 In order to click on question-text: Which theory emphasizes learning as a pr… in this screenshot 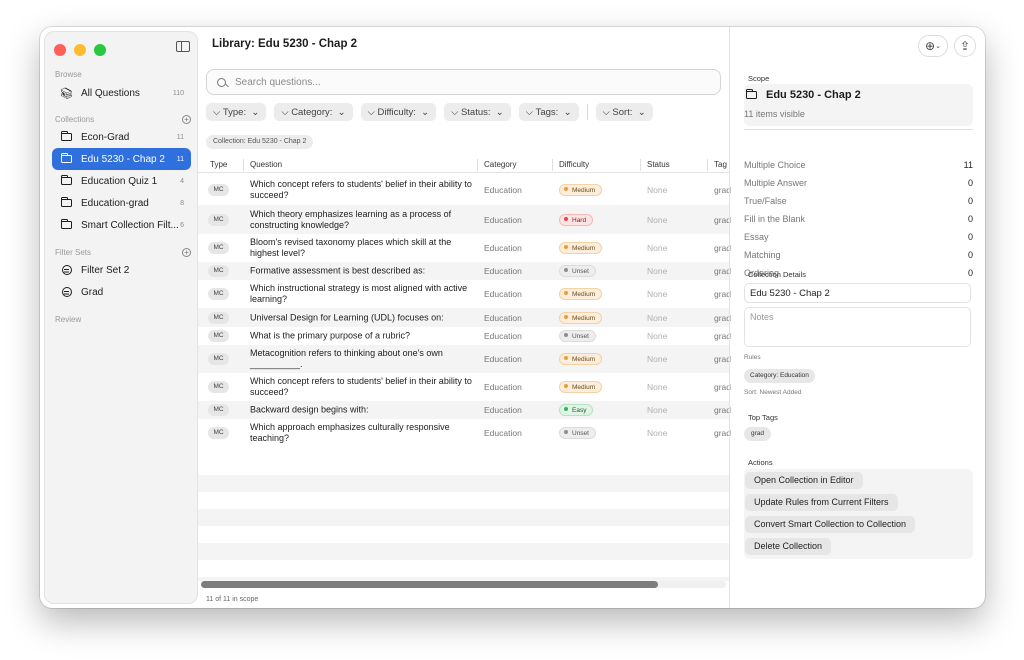, I will do `click(351, 219)`.